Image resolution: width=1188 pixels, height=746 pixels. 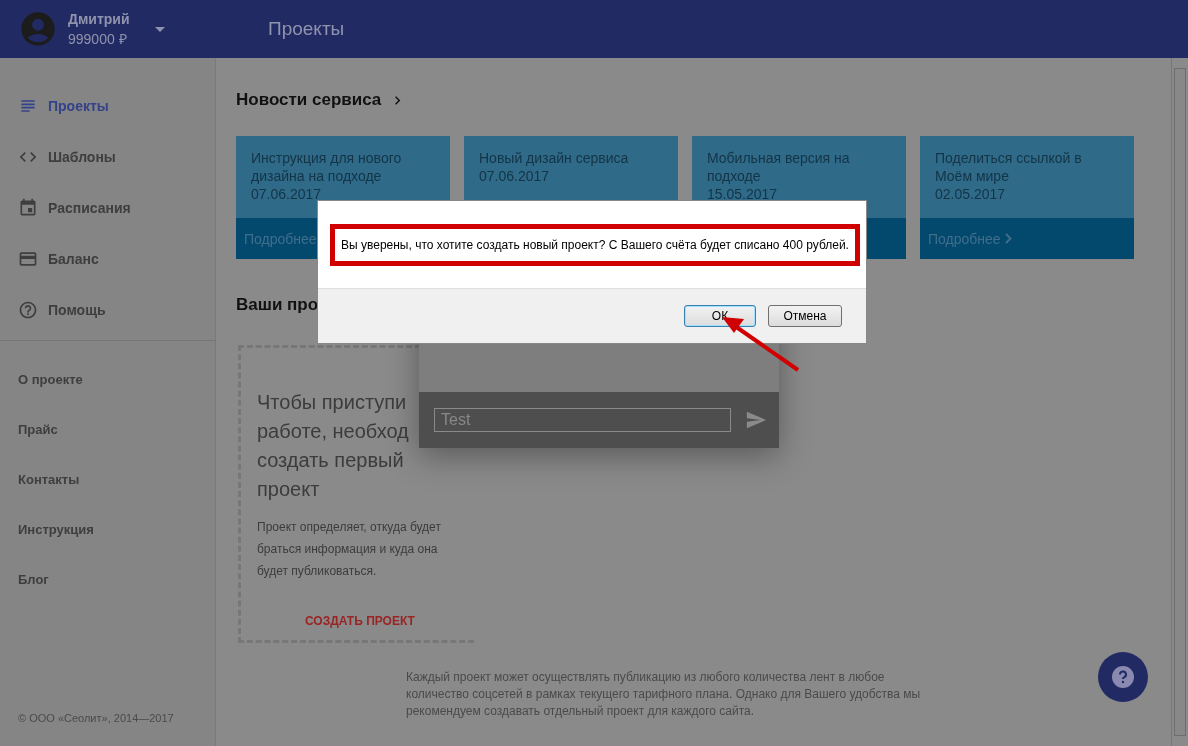 I want to click on chevron-icon, so click(x=1008, y=238).